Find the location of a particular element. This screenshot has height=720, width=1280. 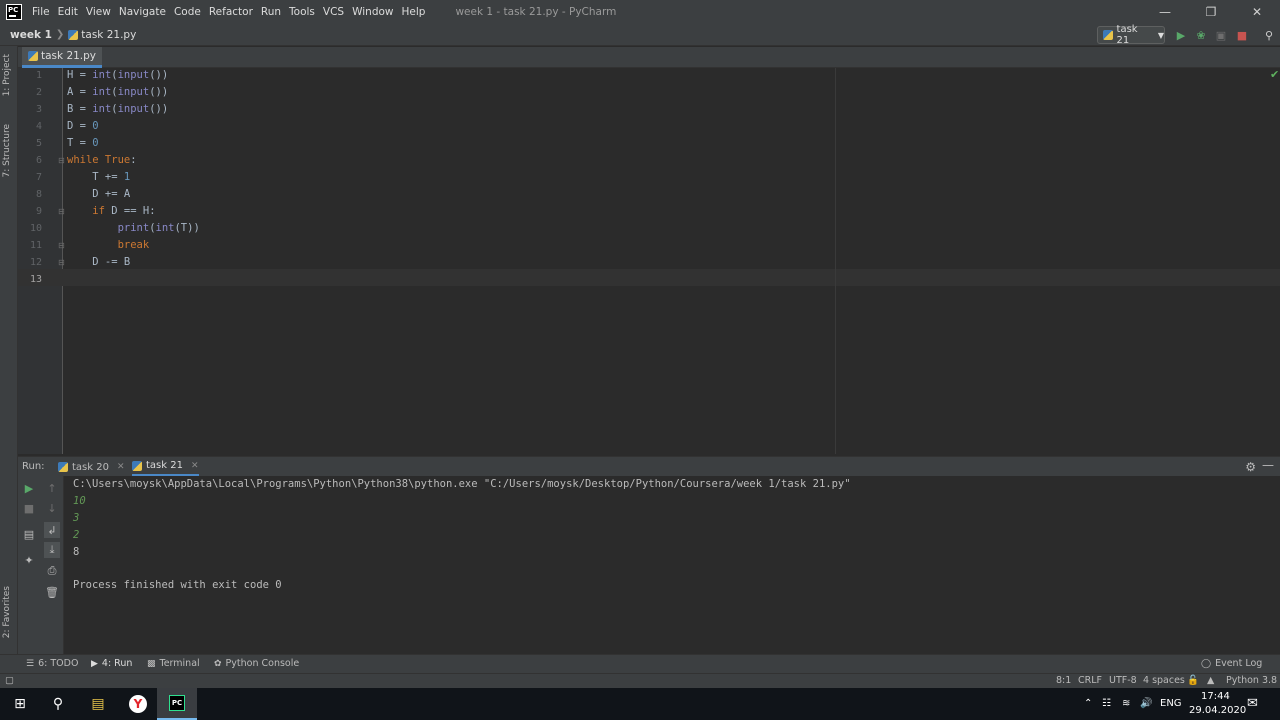

lock-icon: 🔓 is located at coordinates (1193, 680).